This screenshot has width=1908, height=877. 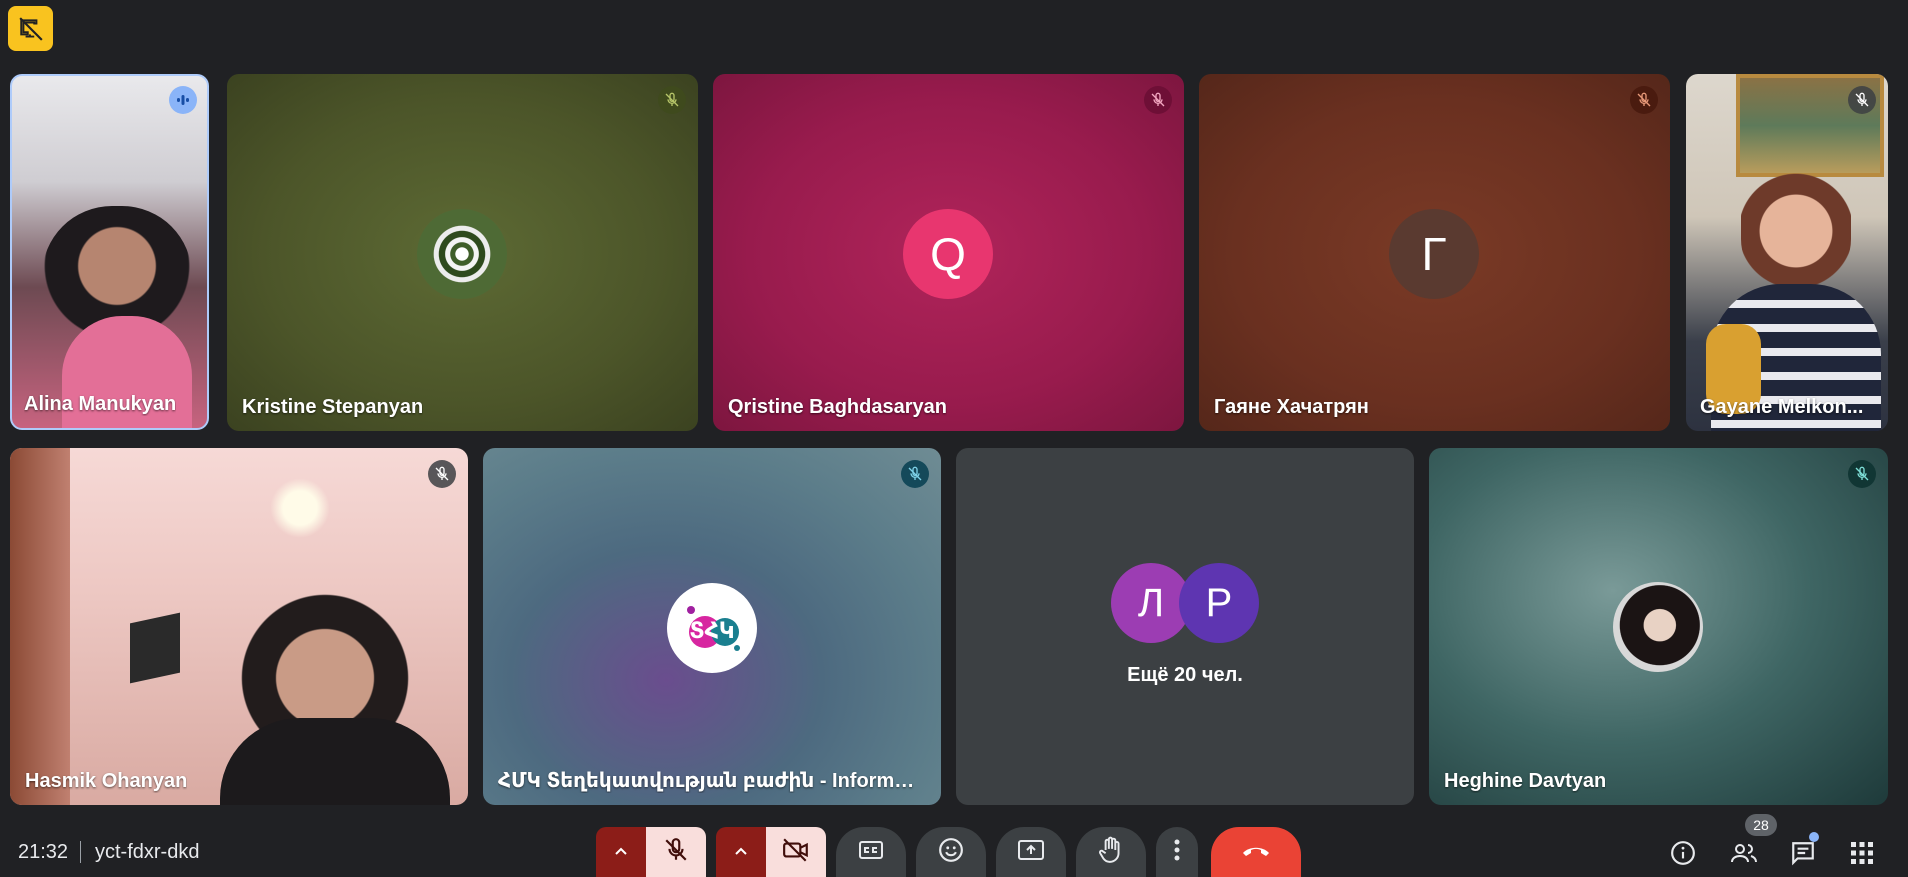 I want to click on raise-hand-button, so click(x=1111, y=852).